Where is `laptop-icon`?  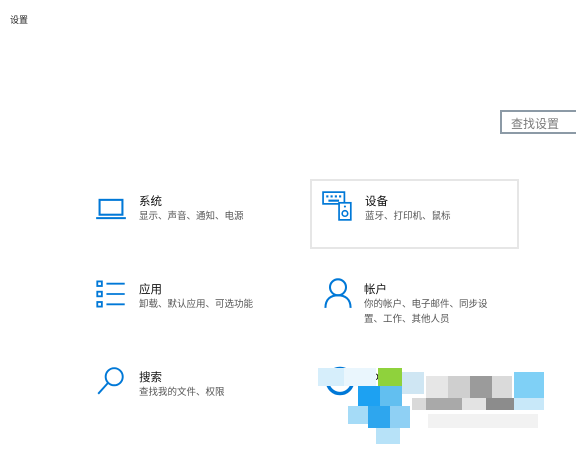 laptop-icon is located at coordinates (111, 209).